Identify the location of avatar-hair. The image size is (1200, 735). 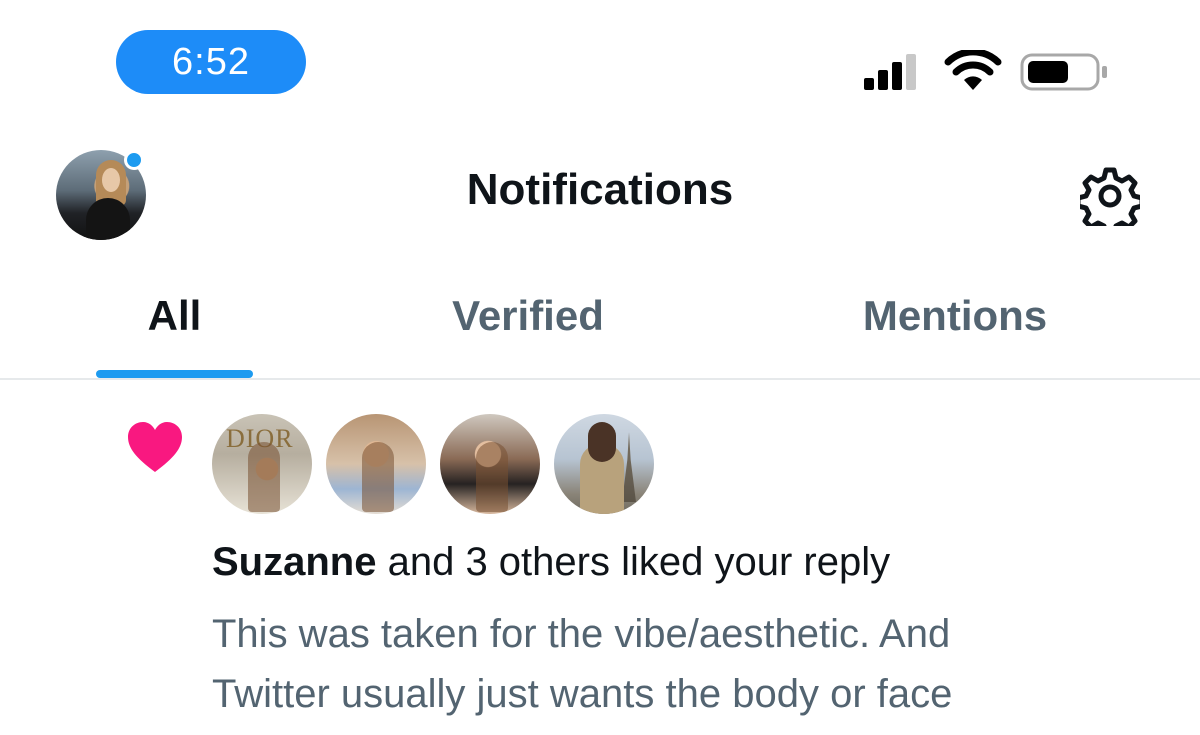
(602, 442).